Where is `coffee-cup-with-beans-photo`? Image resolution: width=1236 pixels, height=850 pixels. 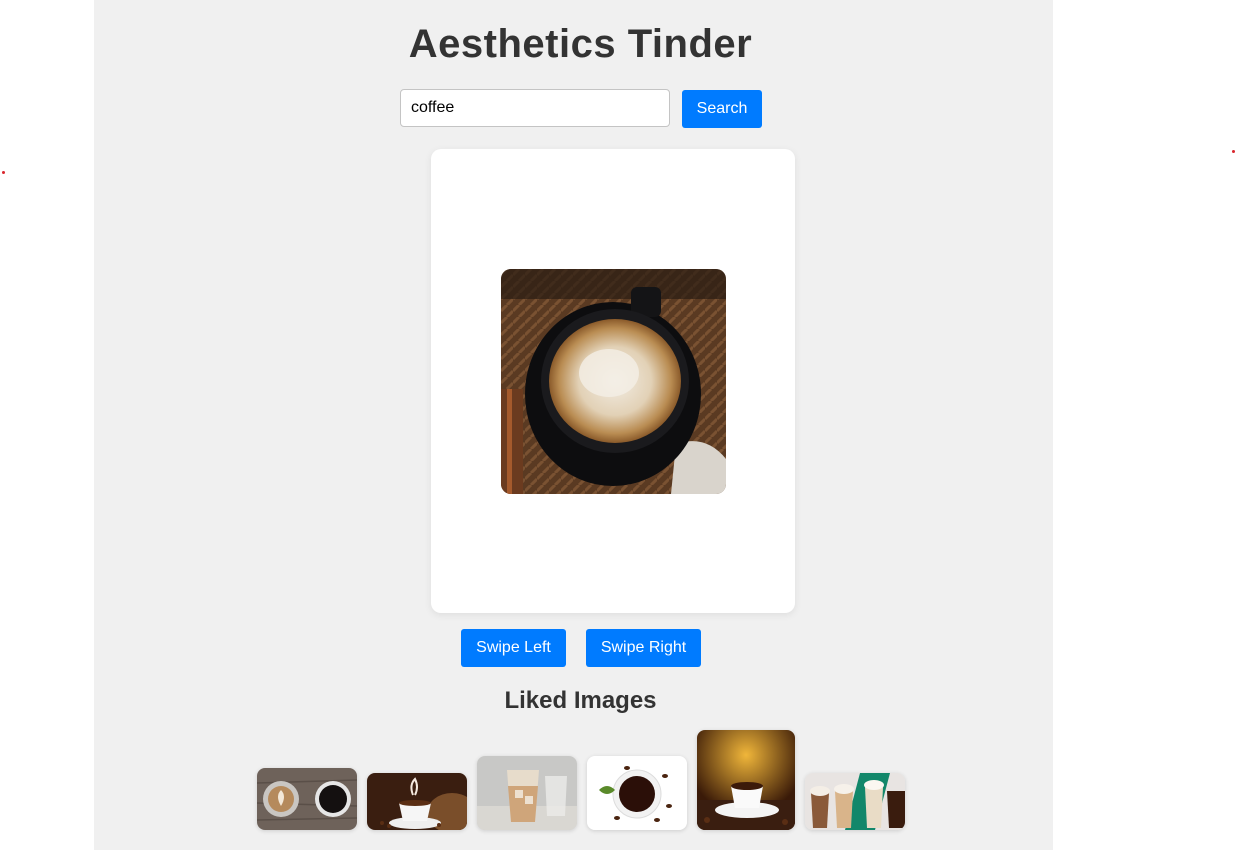
coffee-cup-with-beans-photo is located at coordinates (417, 801).